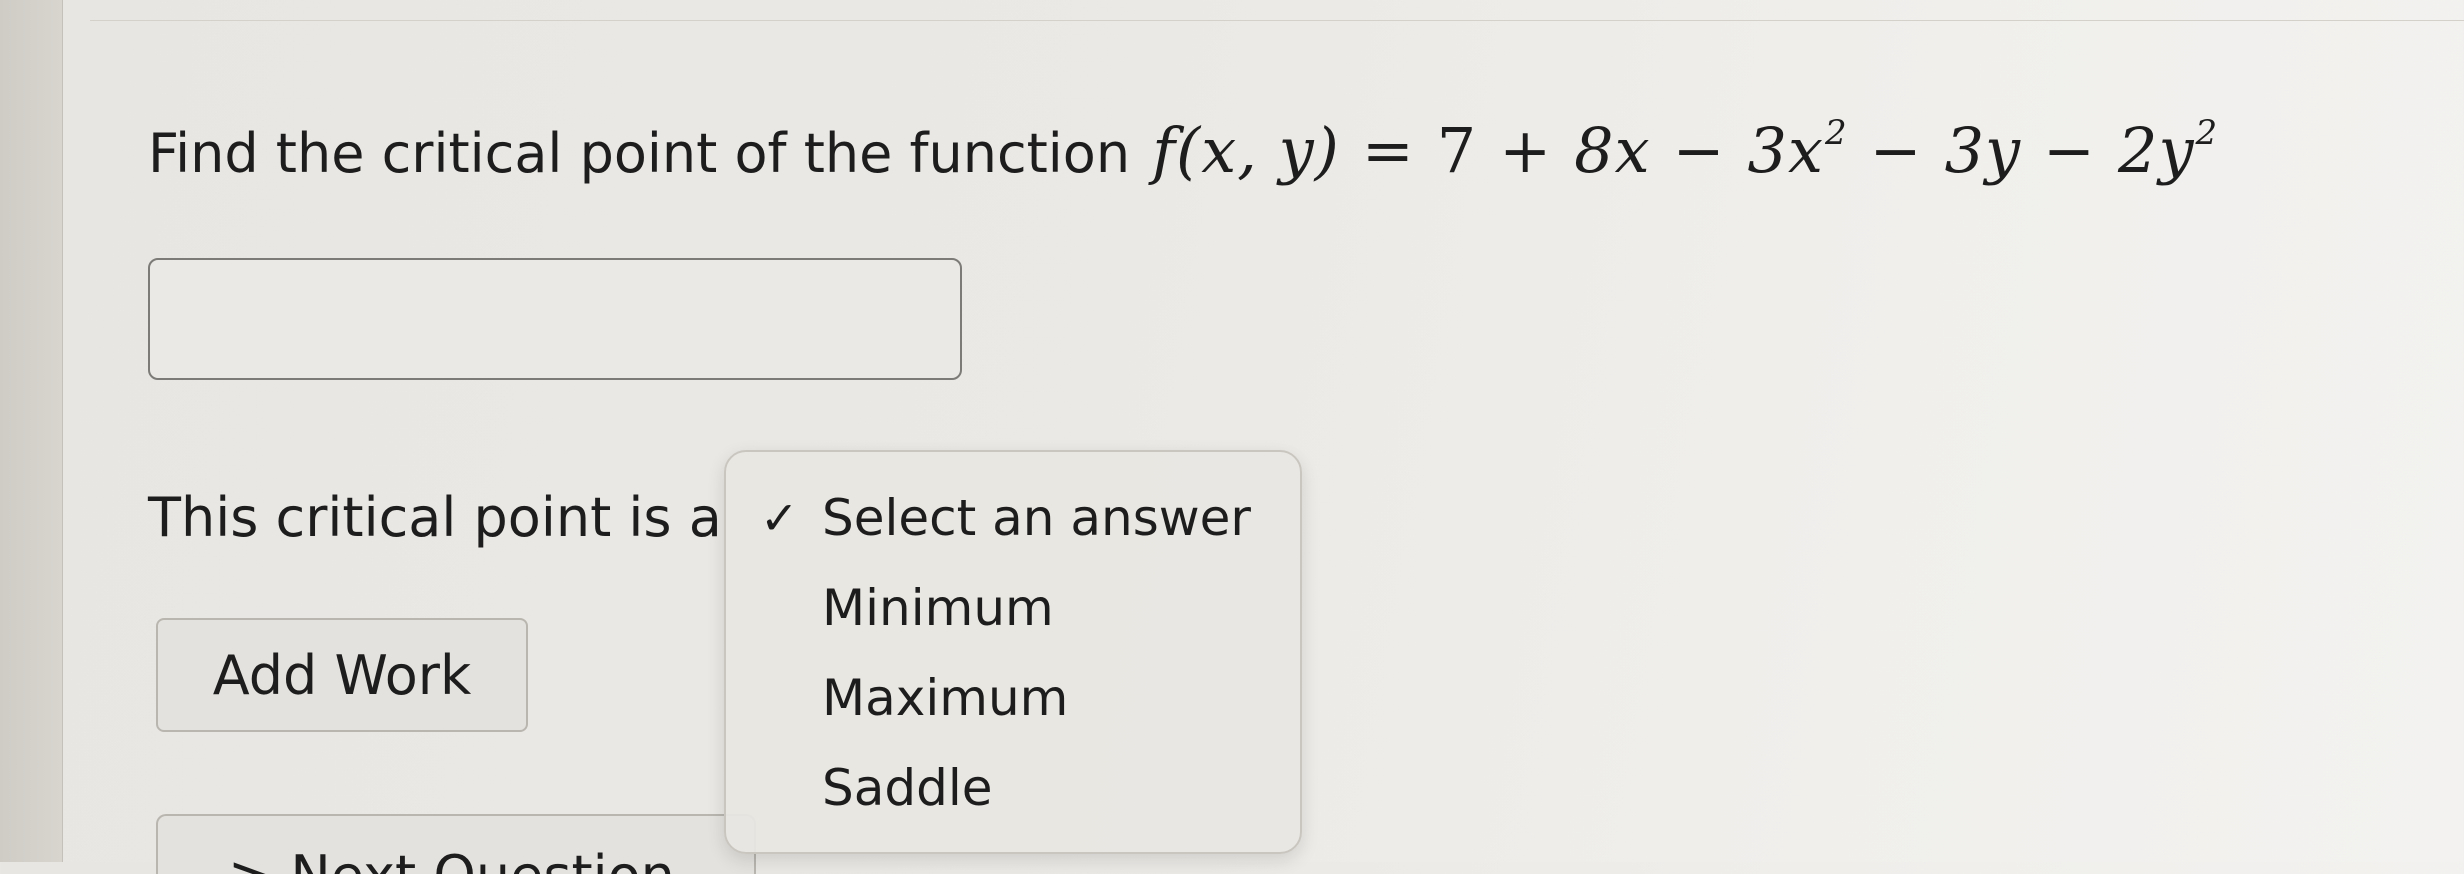 The image size is (2464, 874). What do you see at coordinates (1526, 150) in the screenshot?
I see `operator-plus: +` at bounding box center [1526, 150].